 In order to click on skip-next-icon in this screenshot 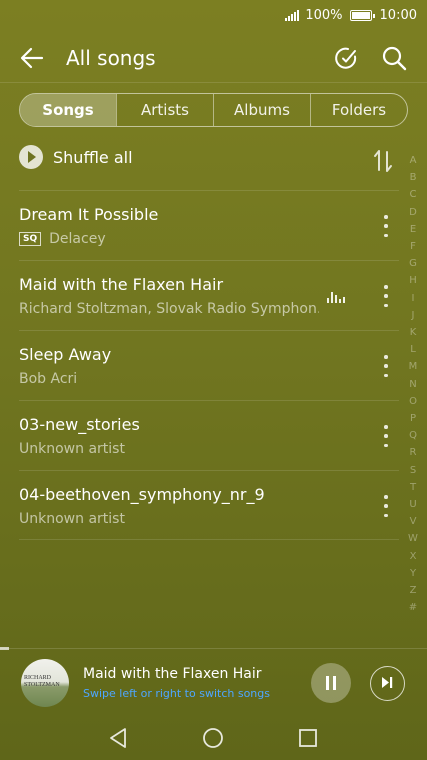, I will do `click(387, 682)`.